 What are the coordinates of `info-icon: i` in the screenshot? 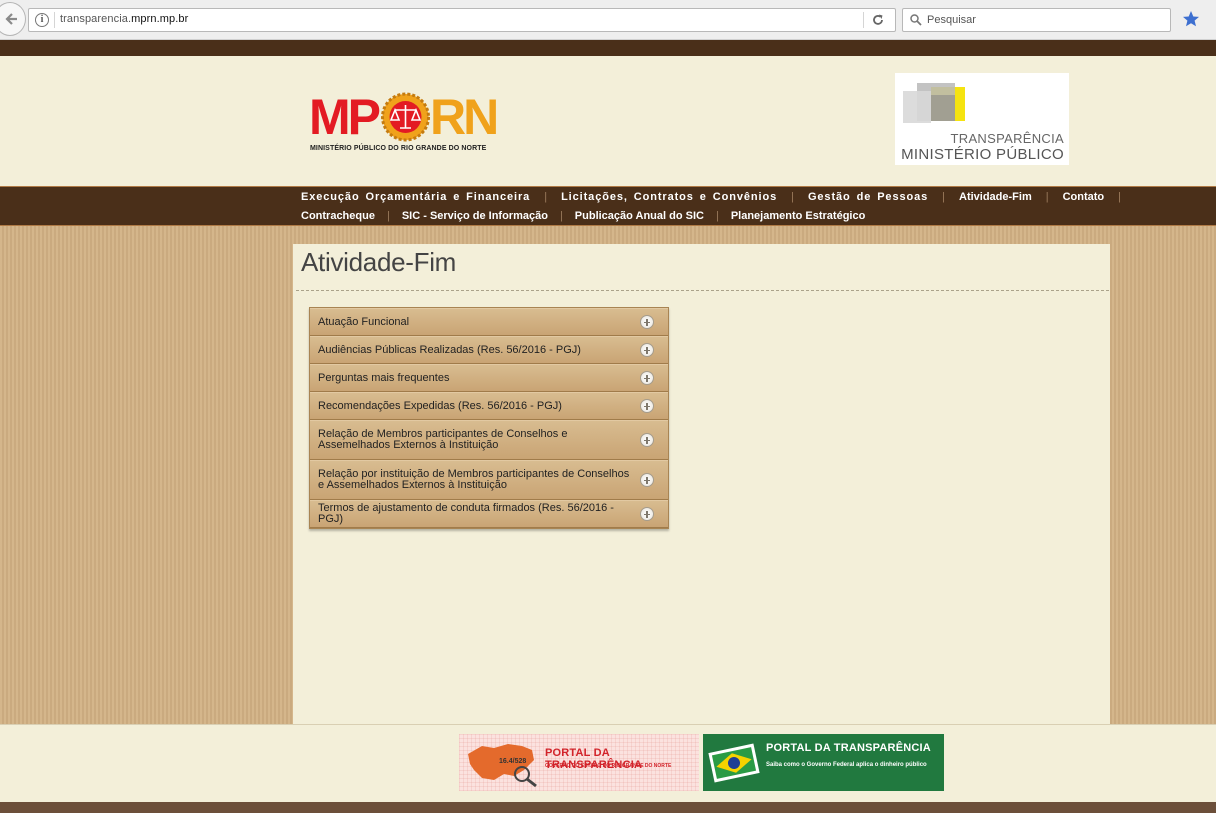 It's located at (42, 20).